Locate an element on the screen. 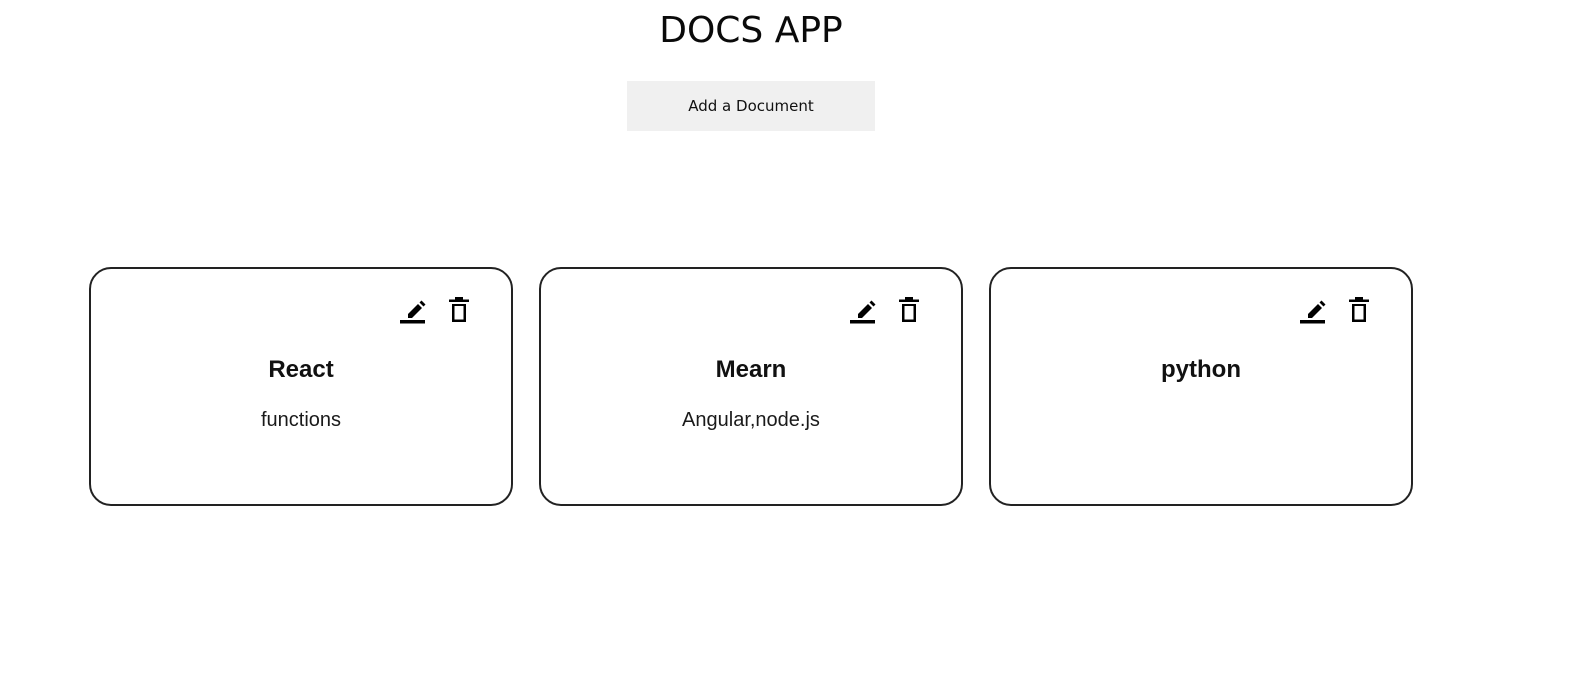 Image resolution: width=1582 pixels, height=692 pixels. document-title: Mearn is located at coordinates (751, 369).